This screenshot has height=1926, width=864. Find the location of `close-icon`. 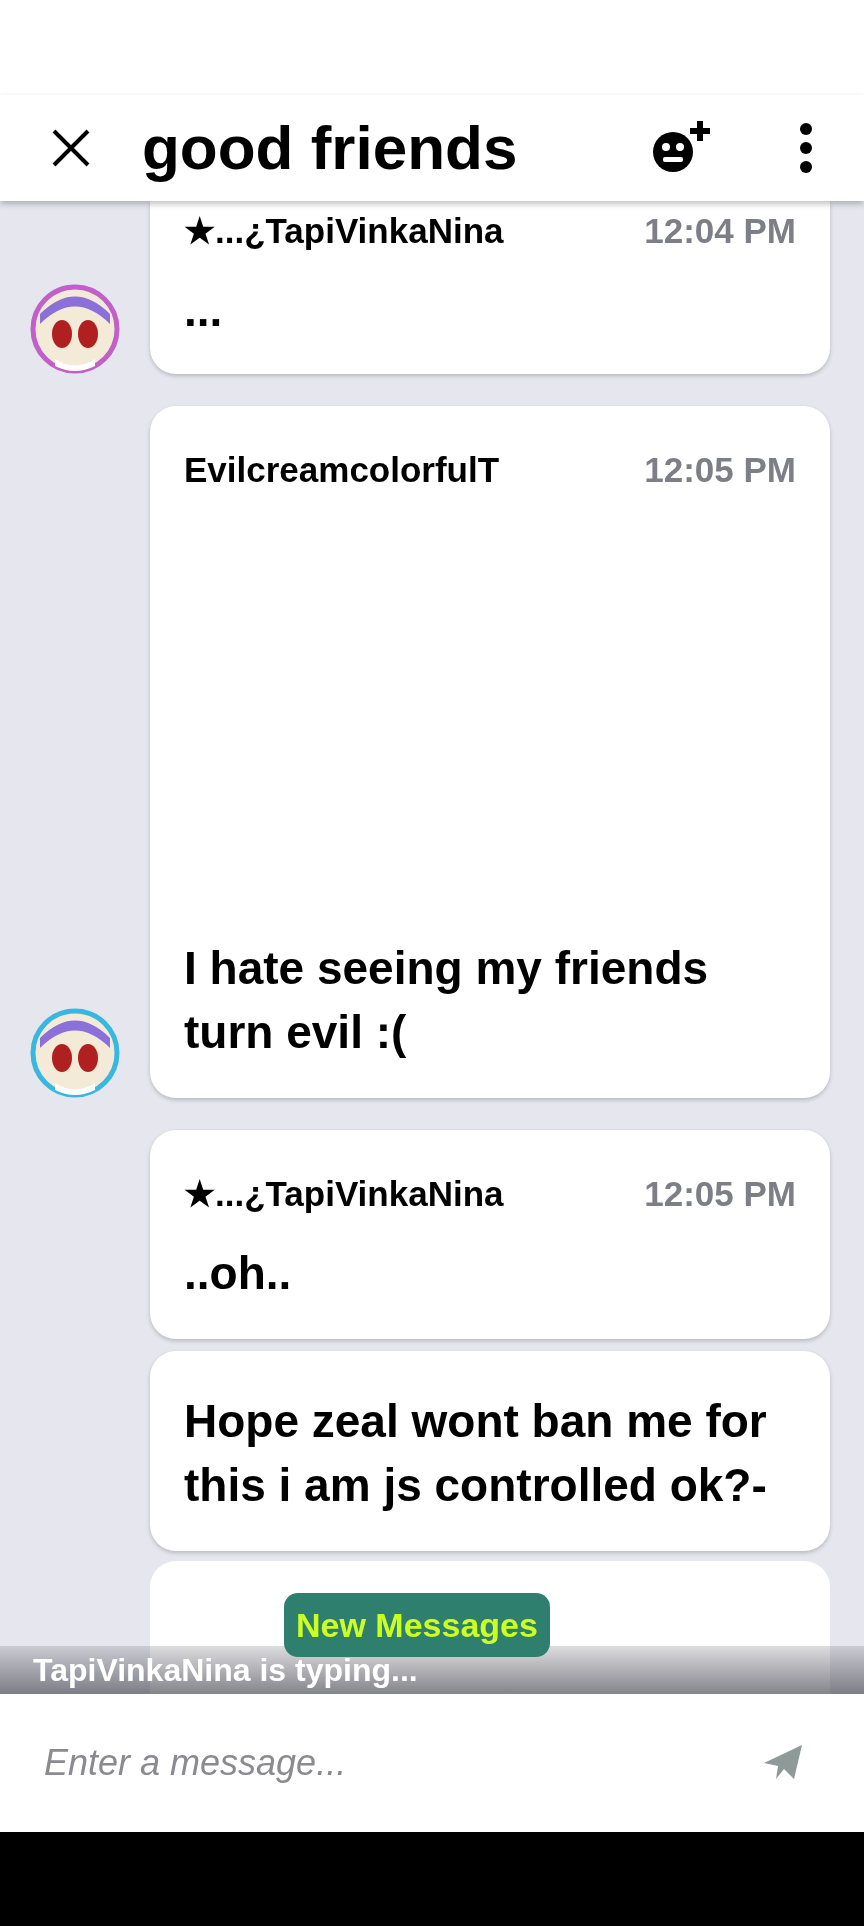

close-icon is located at coordinates (71, 148).